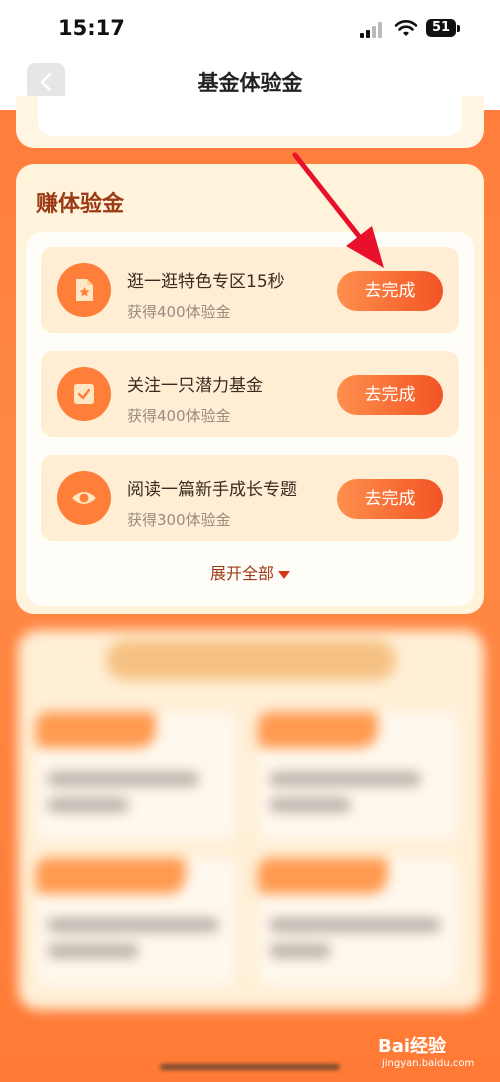  Describe the element at coordinates (412, 1046) in the screenshot. I see `baidu-watermark: Bai经验` at that location.